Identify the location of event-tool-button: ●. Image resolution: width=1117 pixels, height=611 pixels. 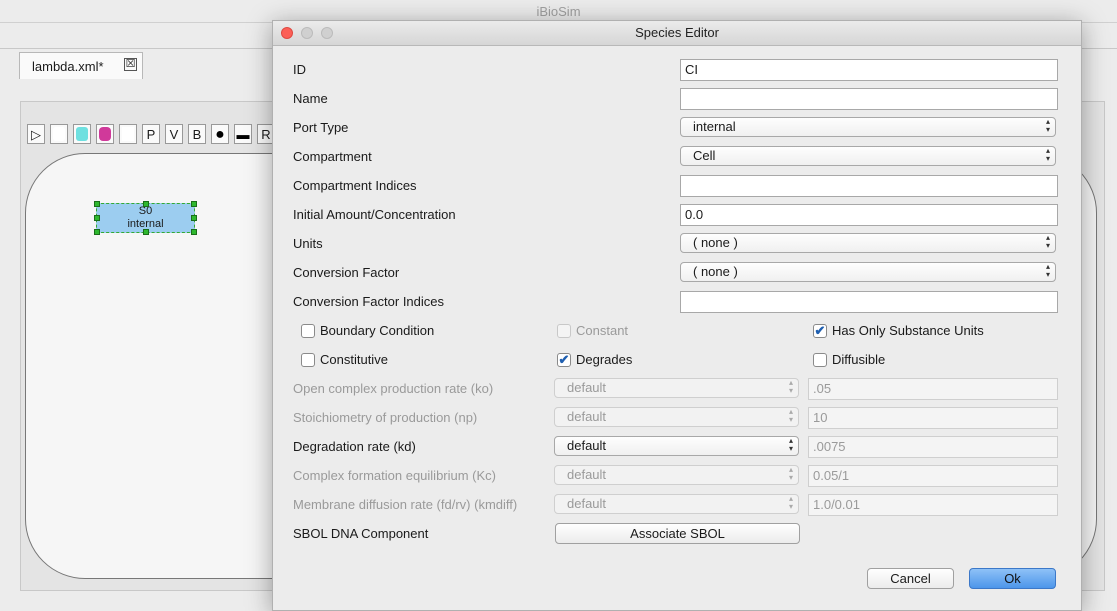
(220, 134).